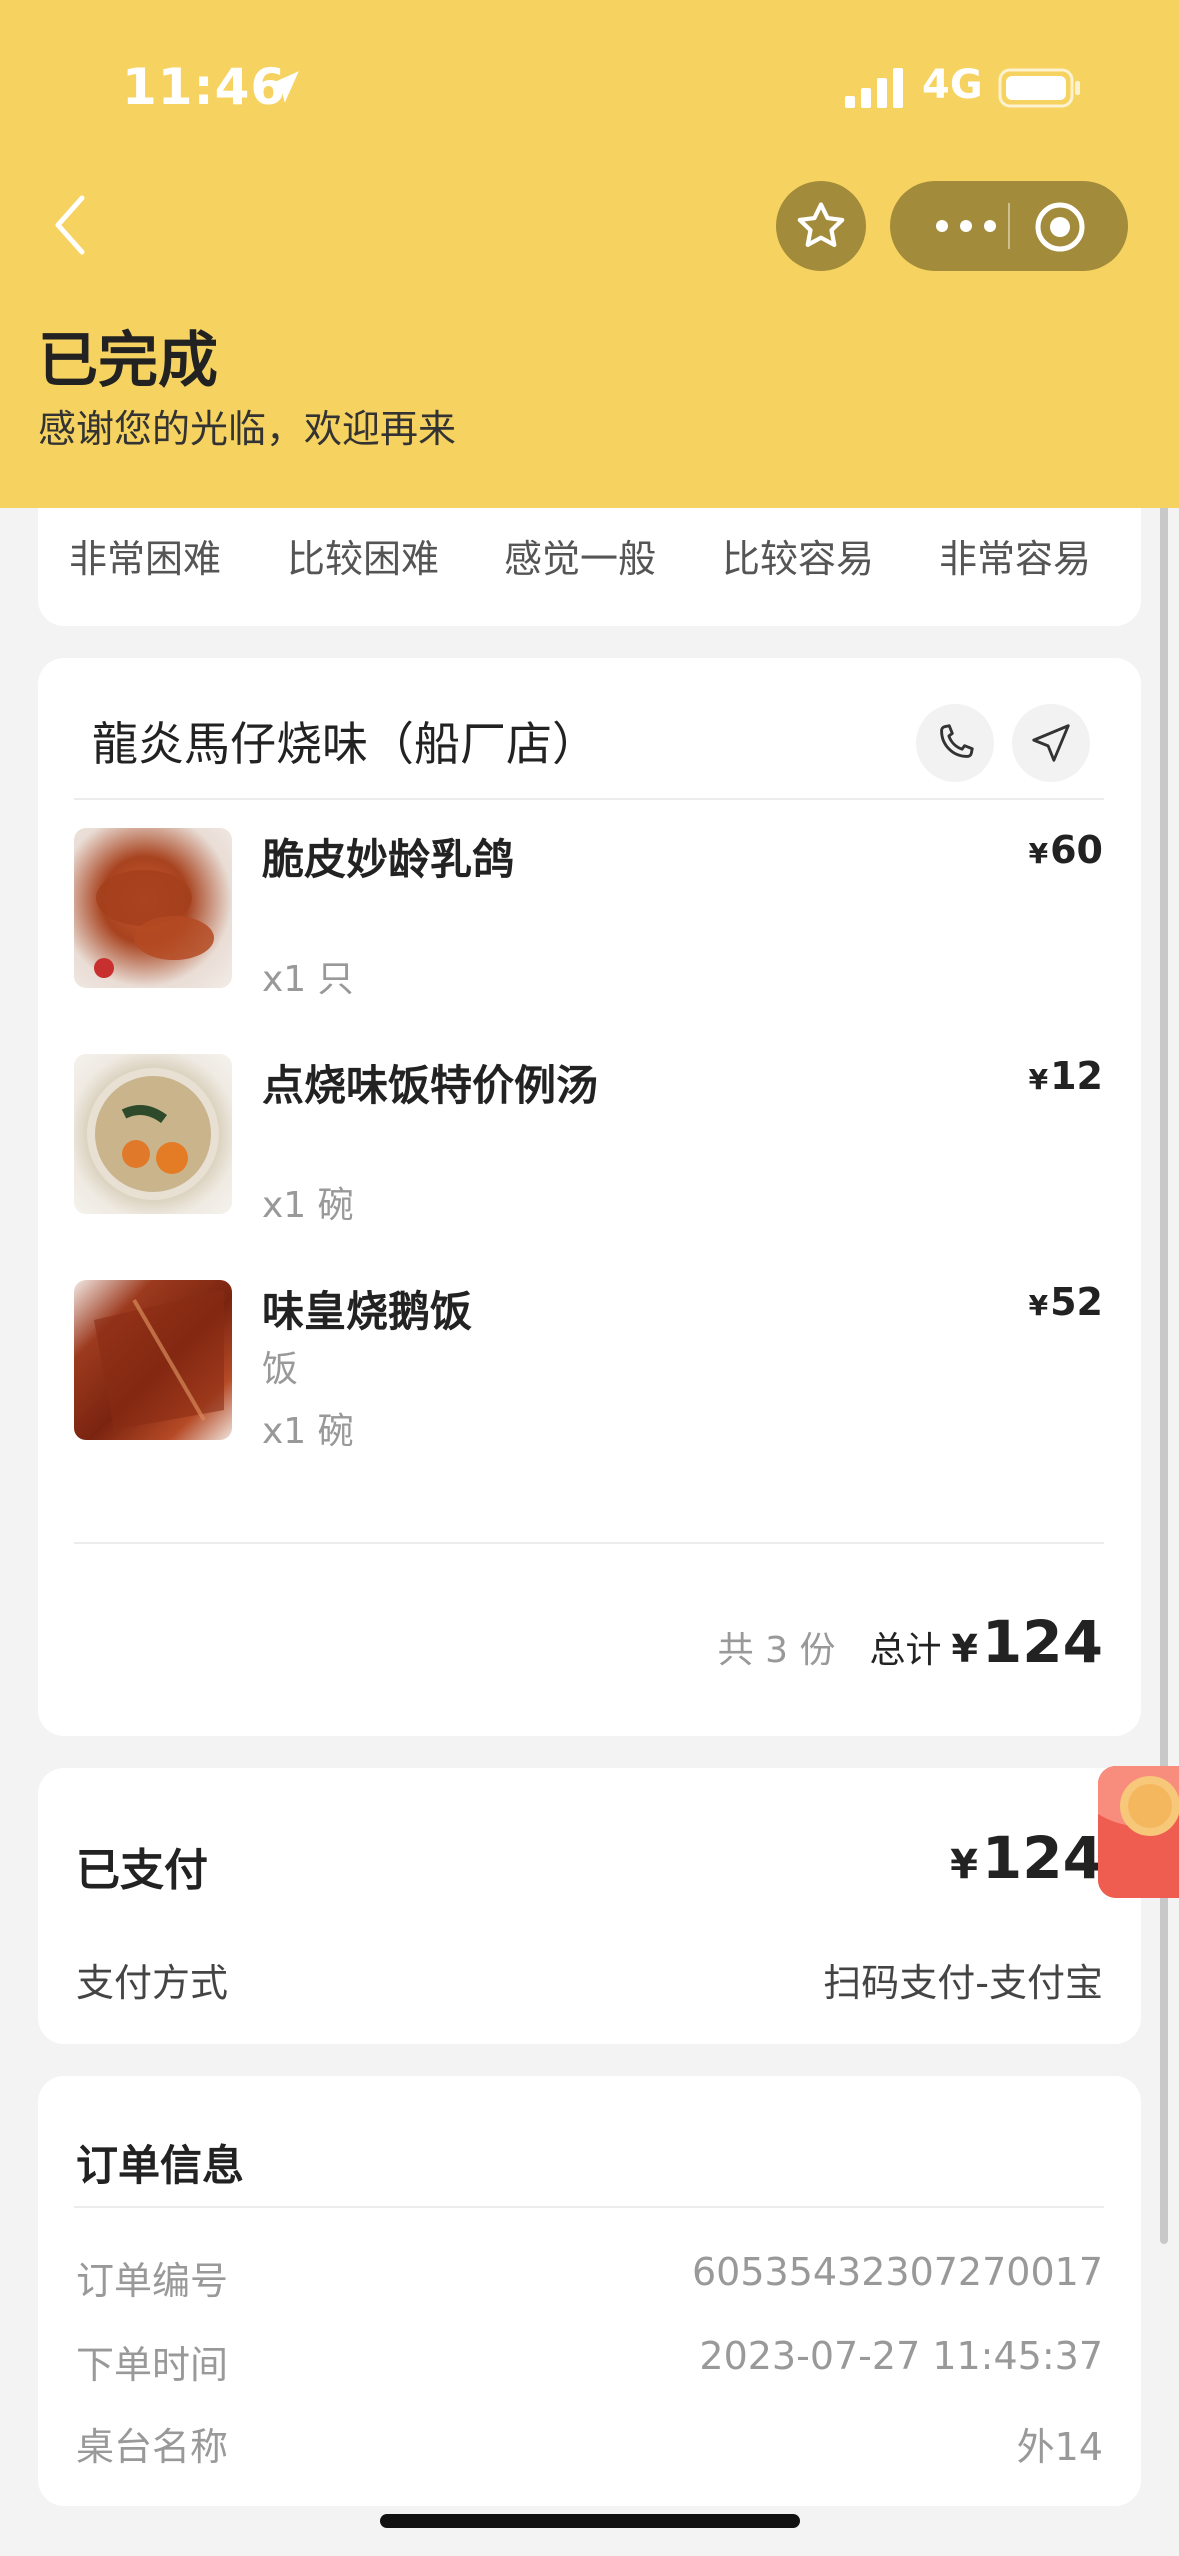  What do you see at coordinates (152, 2447) in the screenshot?
I see `table-name-label: 桌台名称` at bounding box center [152, 2447].